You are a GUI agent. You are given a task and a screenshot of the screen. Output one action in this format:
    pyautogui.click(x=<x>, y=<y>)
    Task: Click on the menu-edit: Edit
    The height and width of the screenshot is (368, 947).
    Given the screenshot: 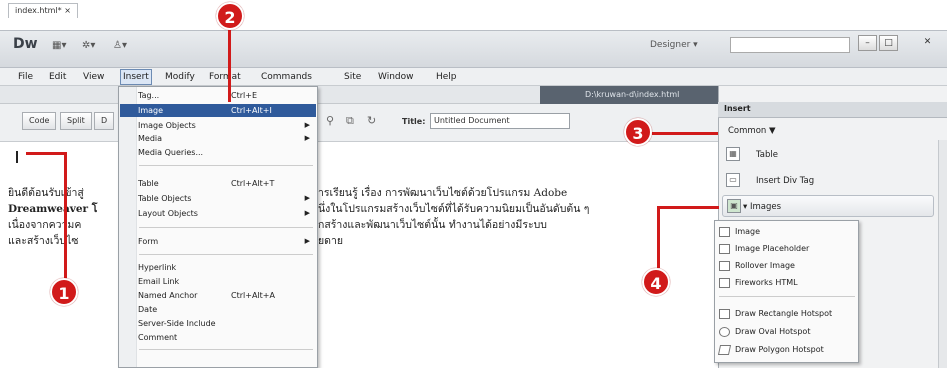 What is the action you would take?
    pyautogui.click(x=57, y=77)
    